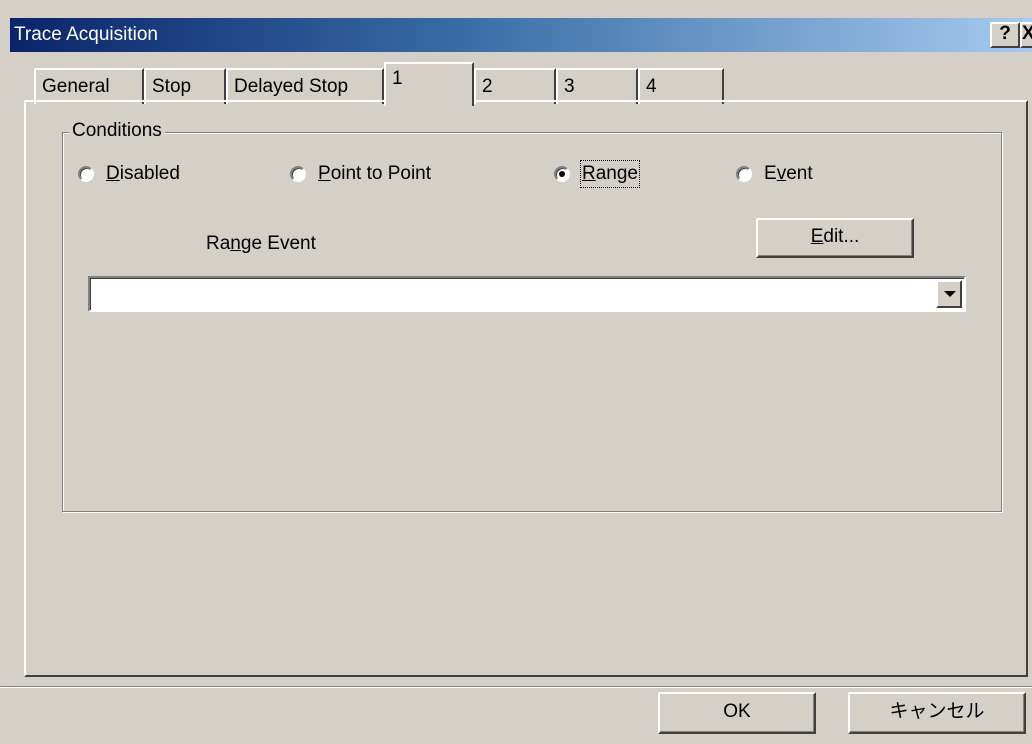 Image resolution: width=1032 pixels, height=744 pixels. What do you see at coordinates (516, 687) in the screenshot?
I see `footer-separator` at bounding box center [516, 687].